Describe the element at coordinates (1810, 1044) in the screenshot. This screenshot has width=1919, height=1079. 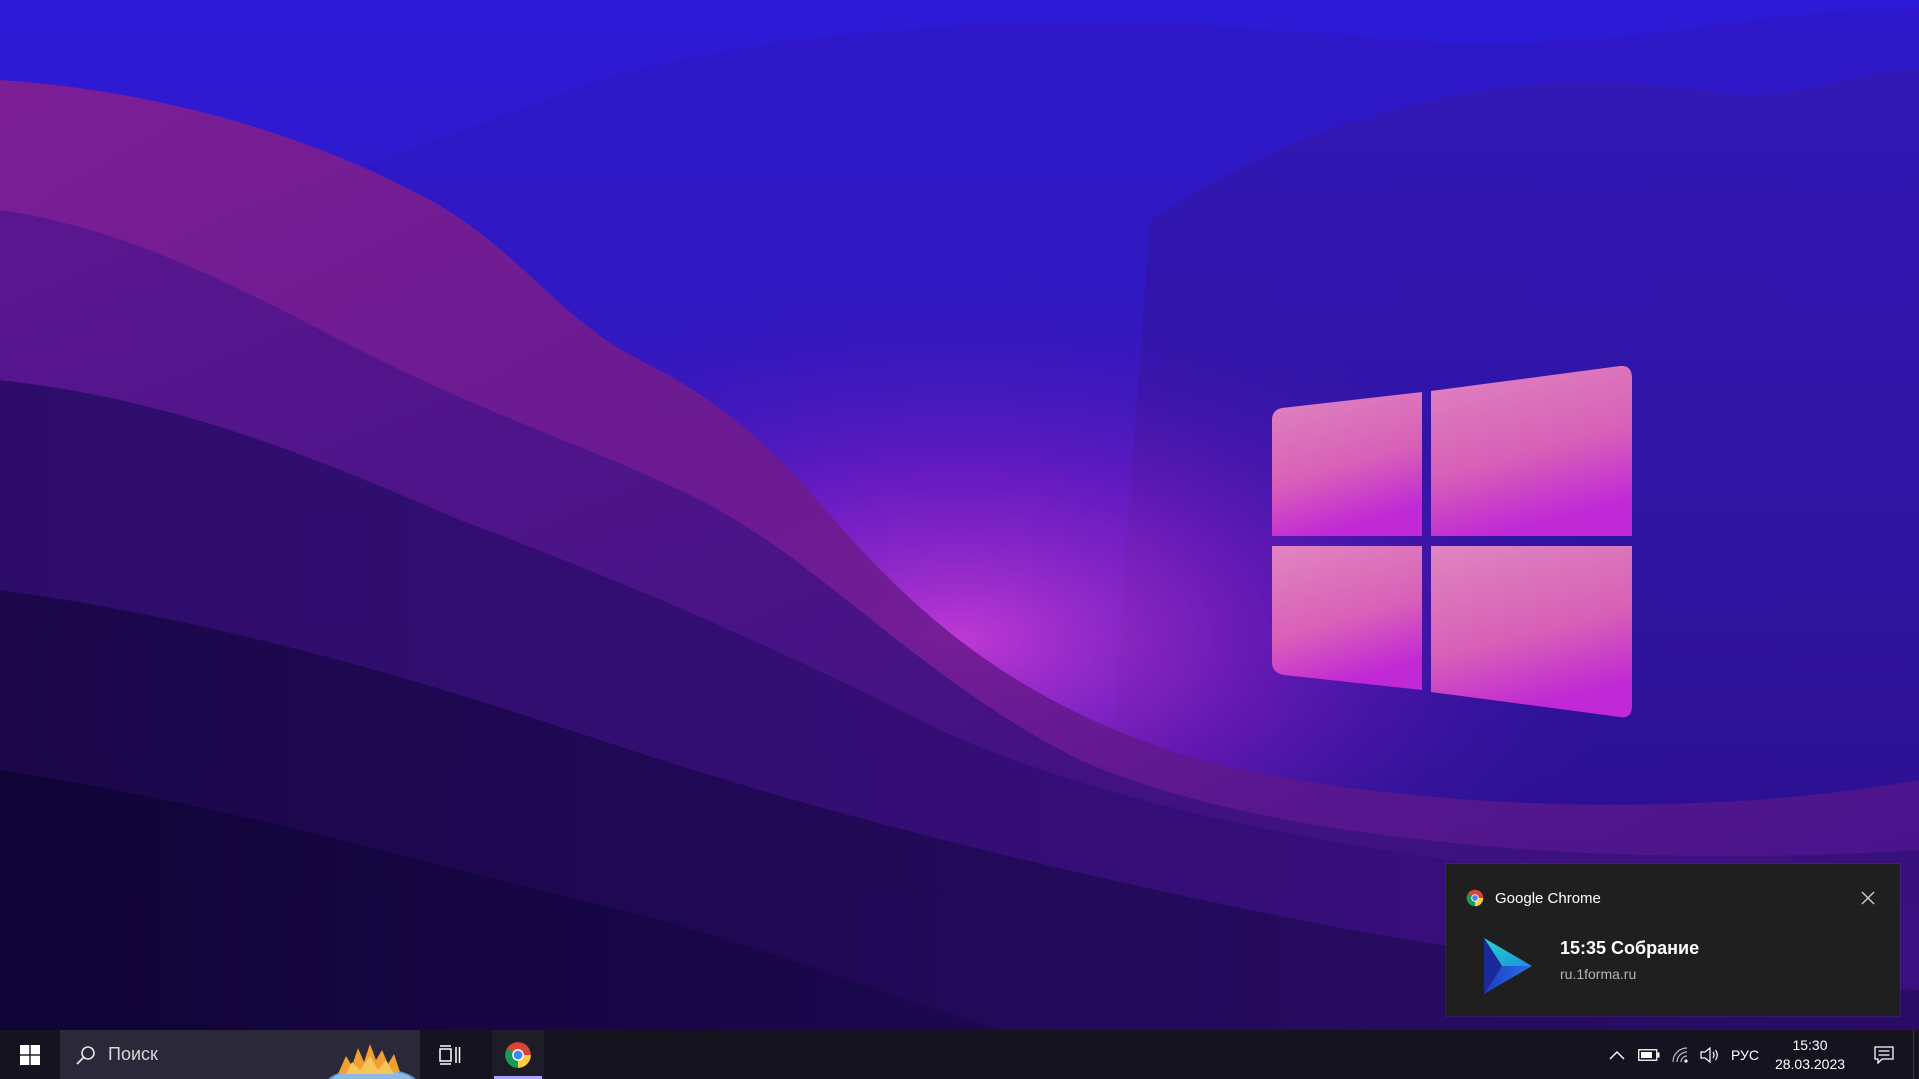
I see `clock-time: 15:30` at that location.